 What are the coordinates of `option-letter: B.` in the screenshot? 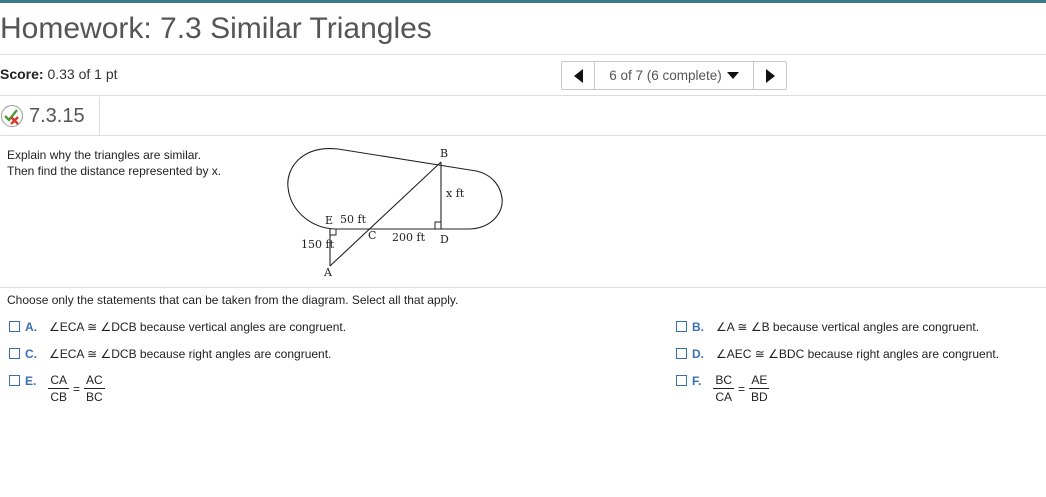 It's located at (698, 327).